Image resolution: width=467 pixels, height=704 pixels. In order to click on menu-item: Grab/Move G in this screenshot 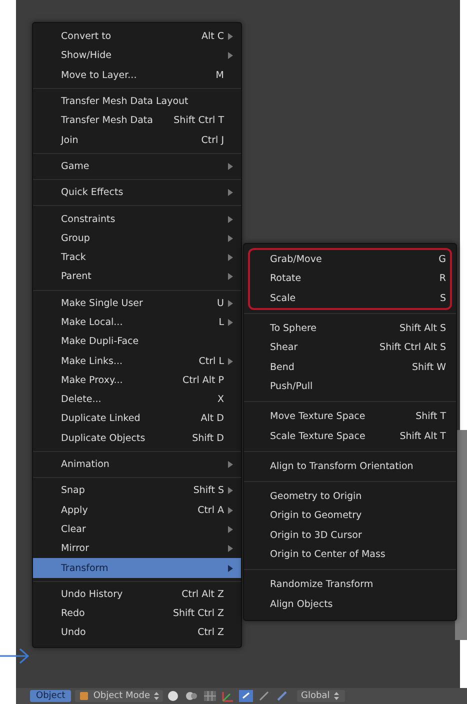, I will do `click(350, 260)`.